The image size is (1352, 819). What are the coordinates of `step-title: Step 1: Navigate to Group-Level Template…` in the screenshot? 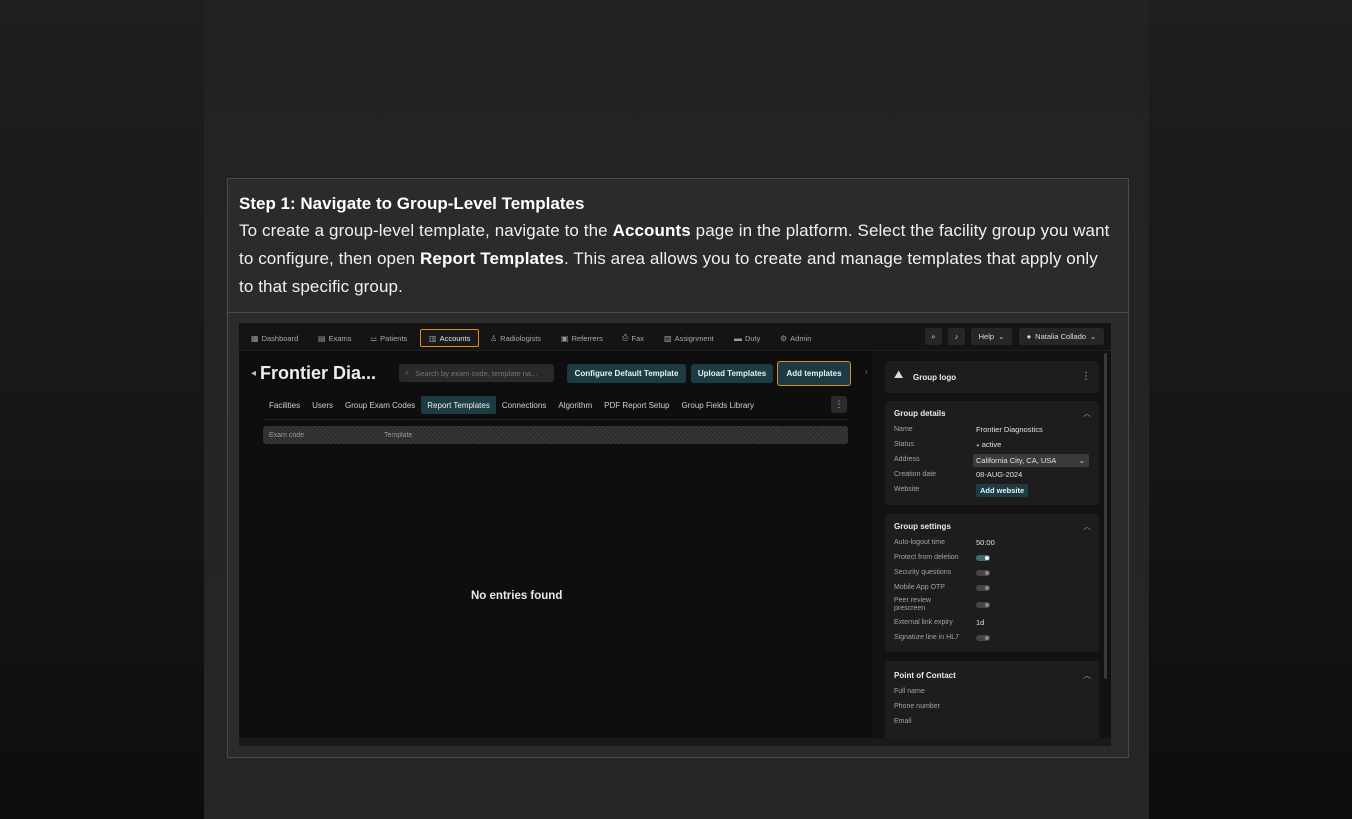 It's located at (412, 203).